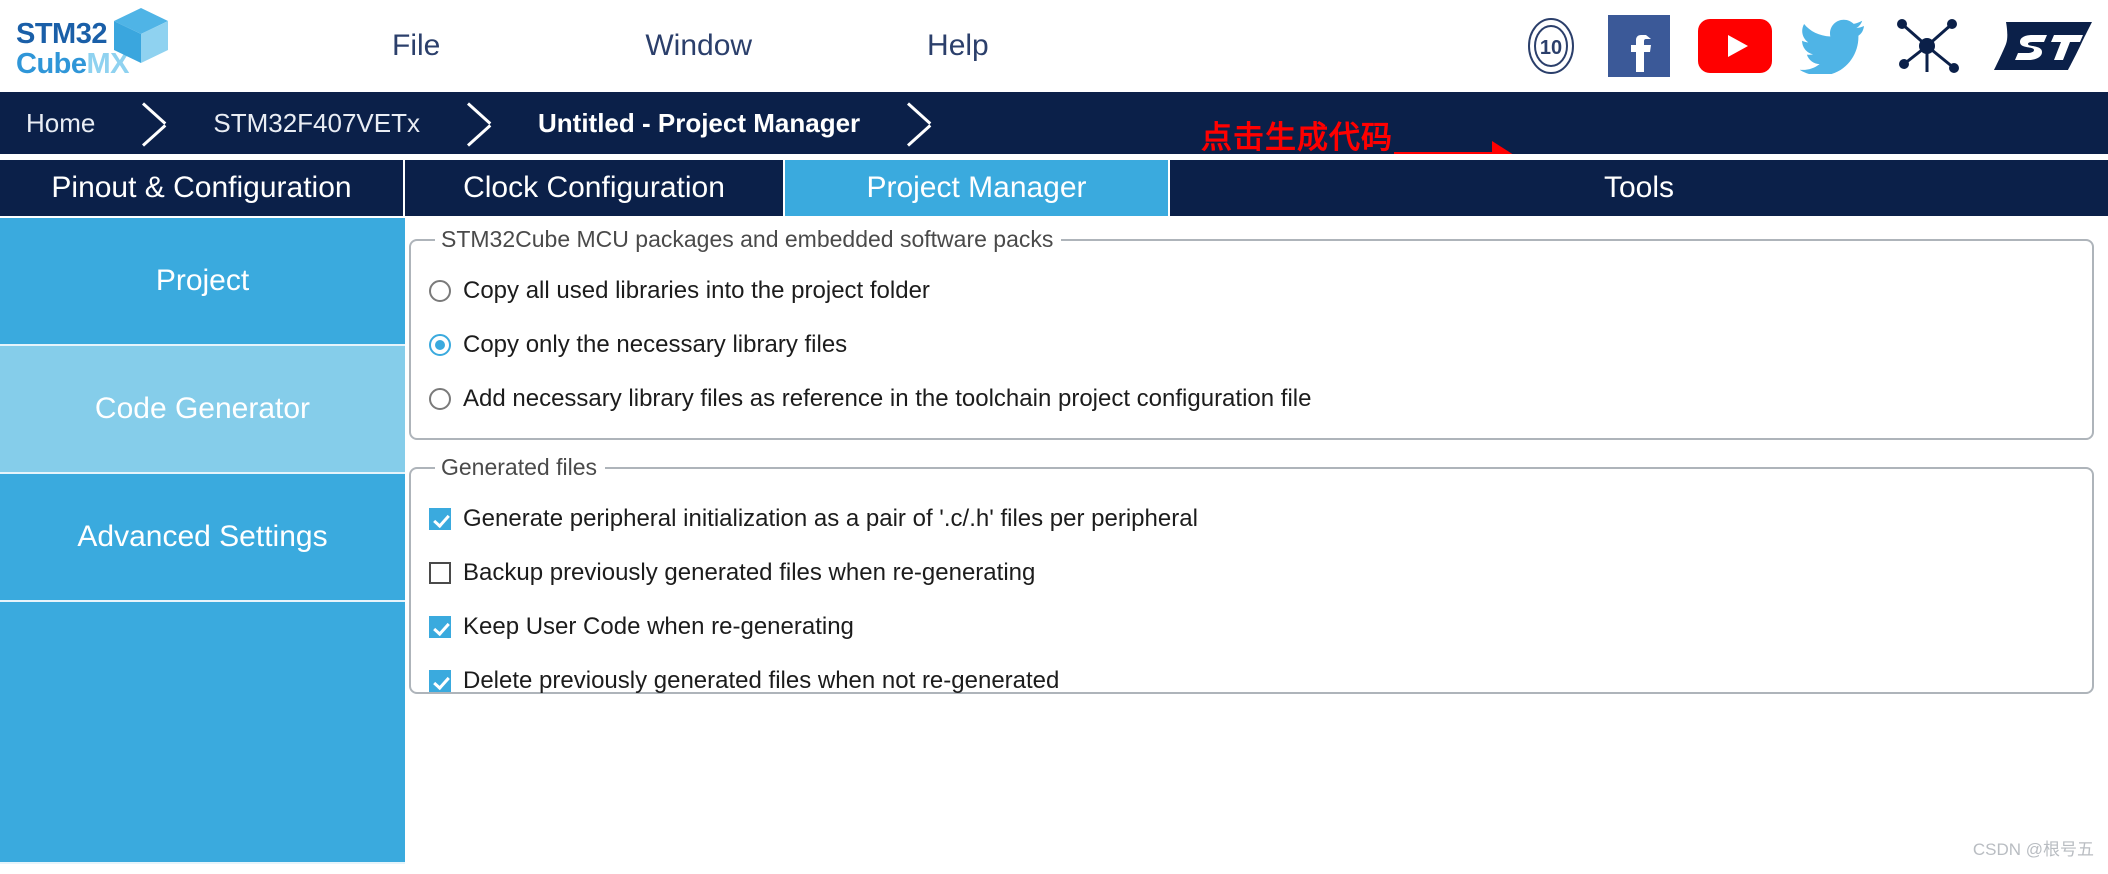 The image size is (2108, 874). What do you see at coordinates (202, 410) in the screenshot?
I see `sidebar-item-code-generator: Code Generator` at bounding box center [202, 410].